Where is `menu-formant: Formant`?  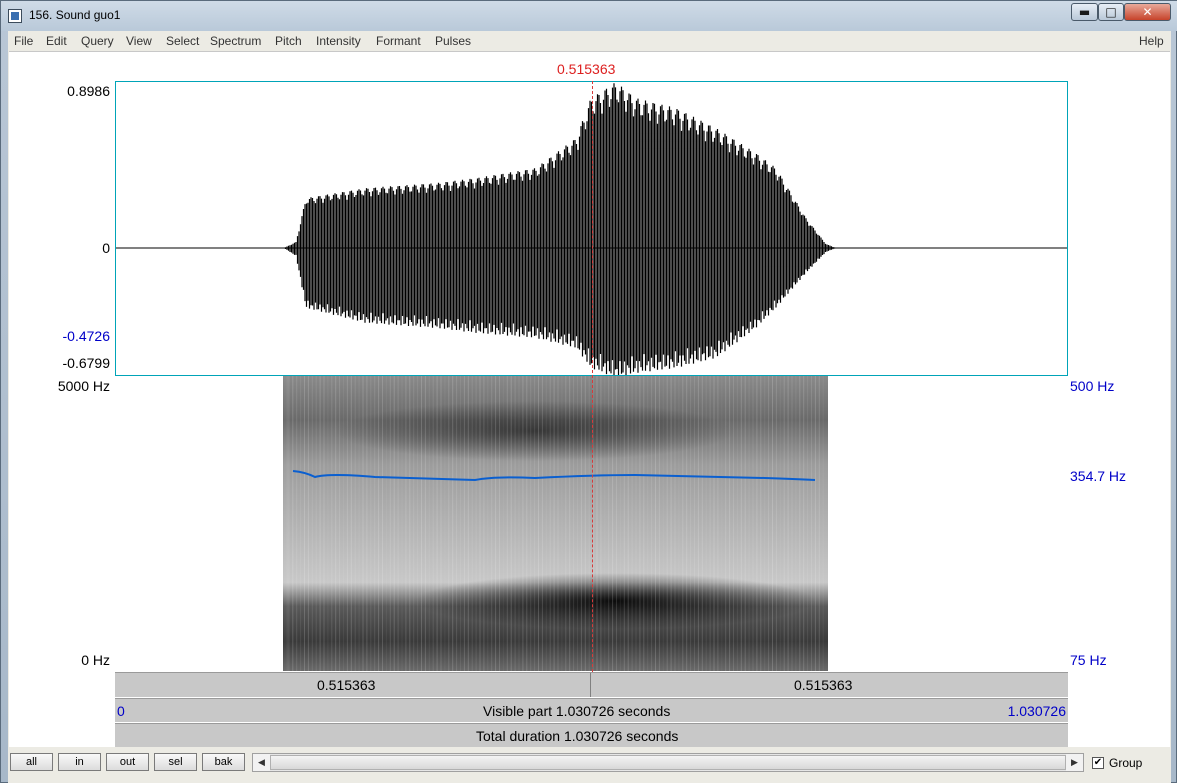 menu-formant: Formant is located at coordinates (398, 41).